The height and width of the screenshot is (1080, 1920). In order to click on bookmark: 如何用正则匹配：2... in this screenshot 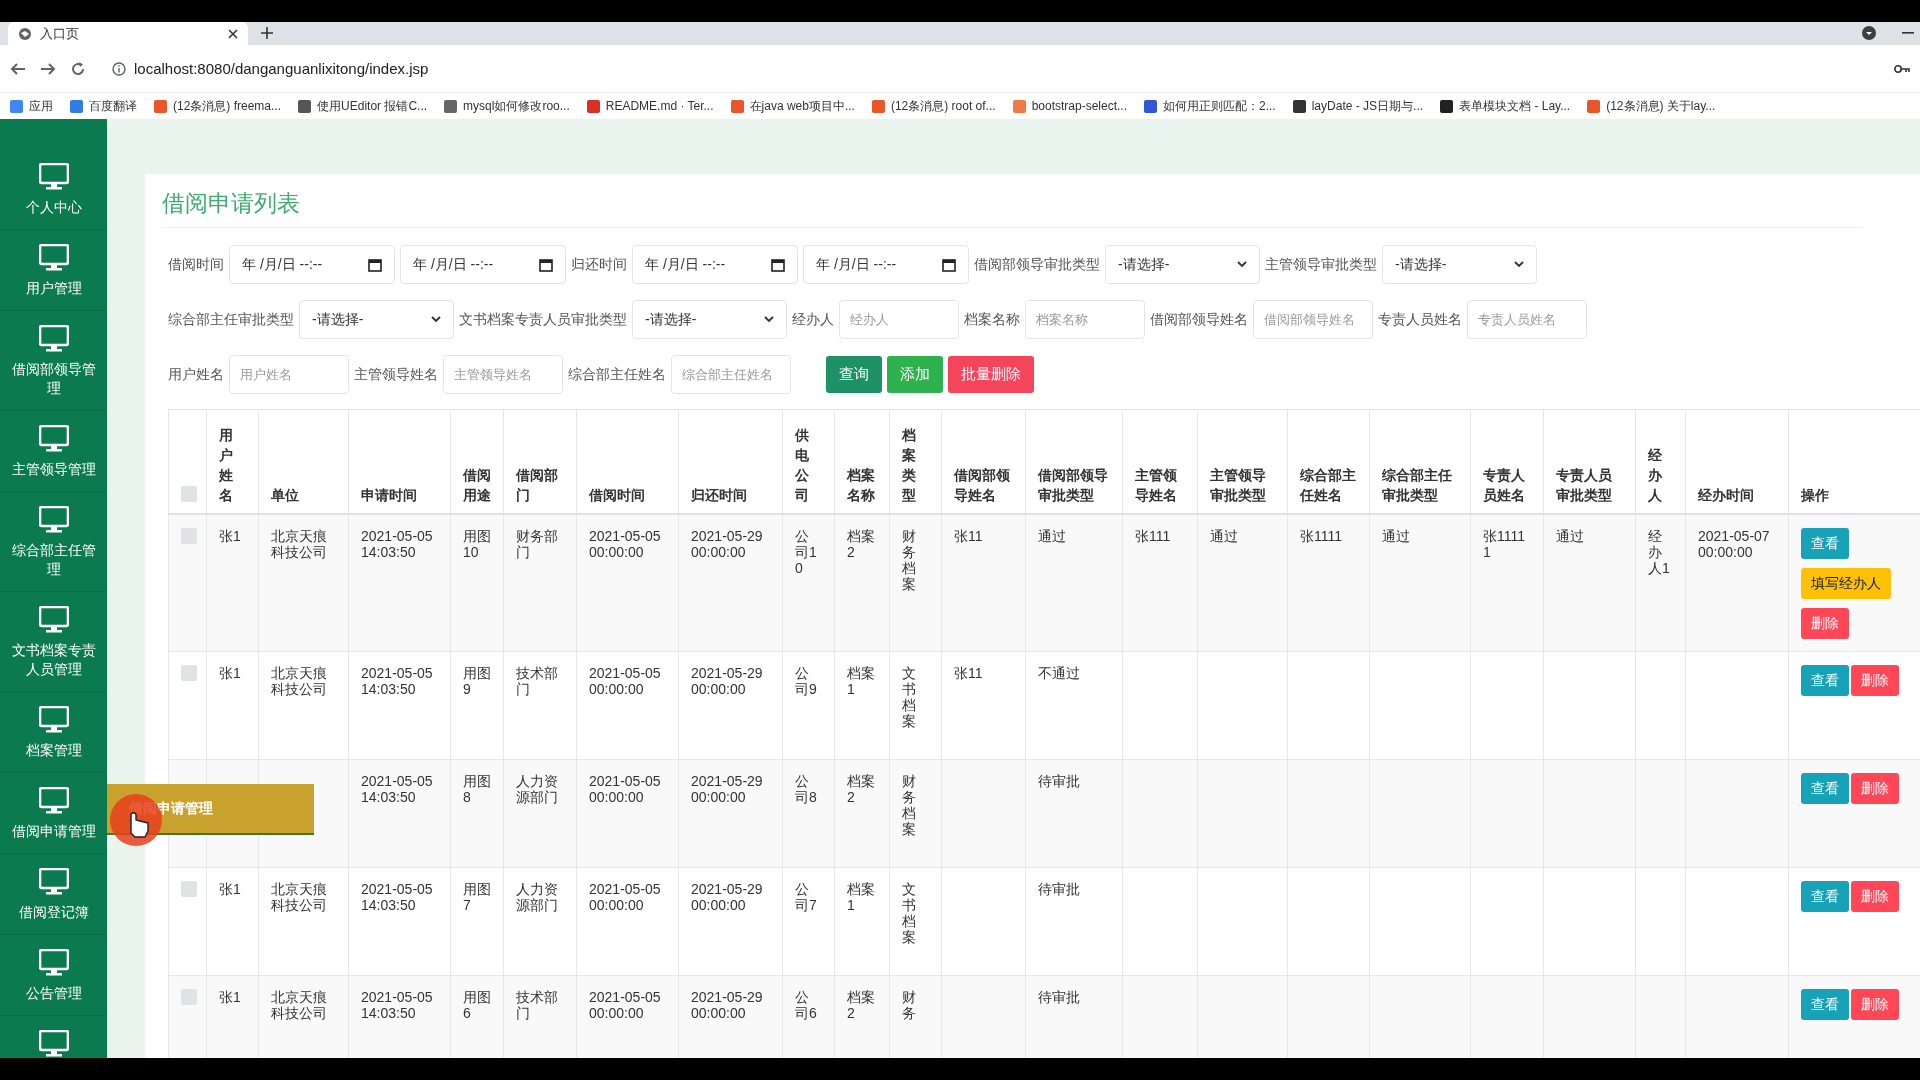, I will do `click(1210, 106)`.